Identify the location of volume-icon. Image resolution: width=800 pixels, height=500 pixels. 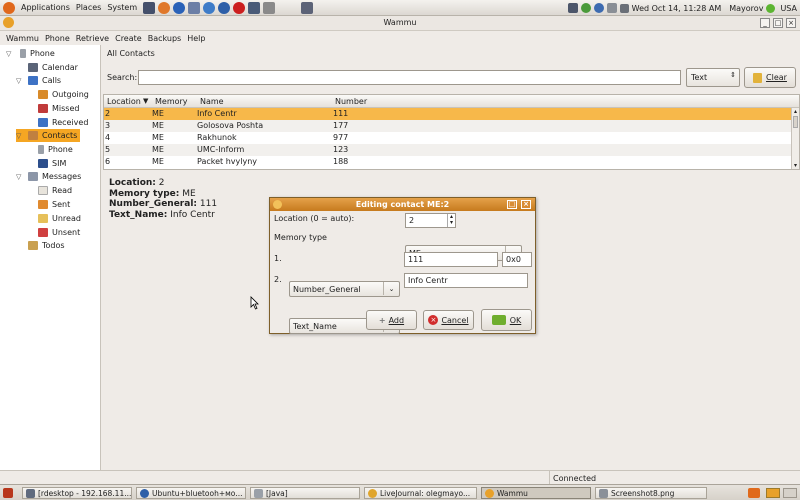
(624, 8).